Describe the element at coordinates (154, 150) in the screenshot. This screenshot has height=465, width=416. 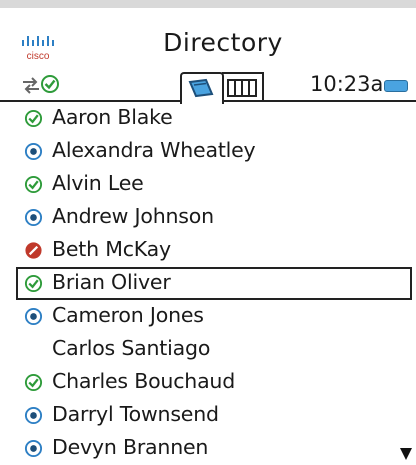
I see `contact-name: Alexandra Wheatley` at that location.